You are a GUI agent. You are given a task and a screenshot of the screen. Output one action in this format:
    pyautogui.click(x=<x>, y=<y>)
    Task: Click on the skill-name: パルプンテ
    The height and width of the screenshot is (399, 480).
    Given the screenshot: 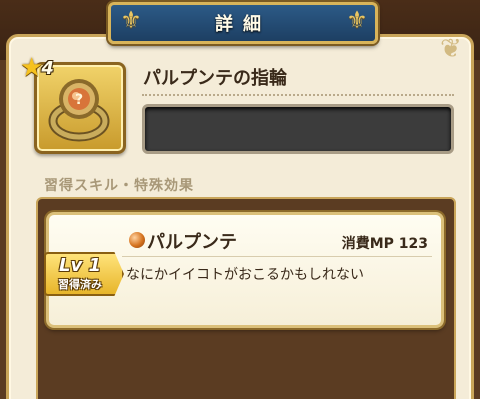 What is the action you would take?
    pyautogui.click(x=192, y=242)
    